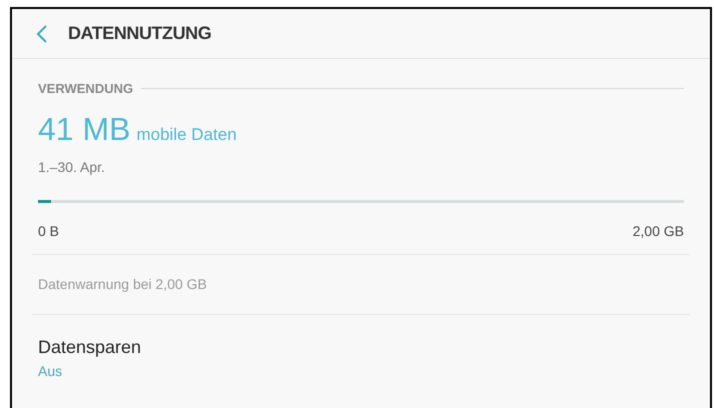 The image size is (714, 408). What do you see at coordinates (658, 231) in the screenshot?
I see `max-label: 2,00 GB` at bounding box center [658, 231].